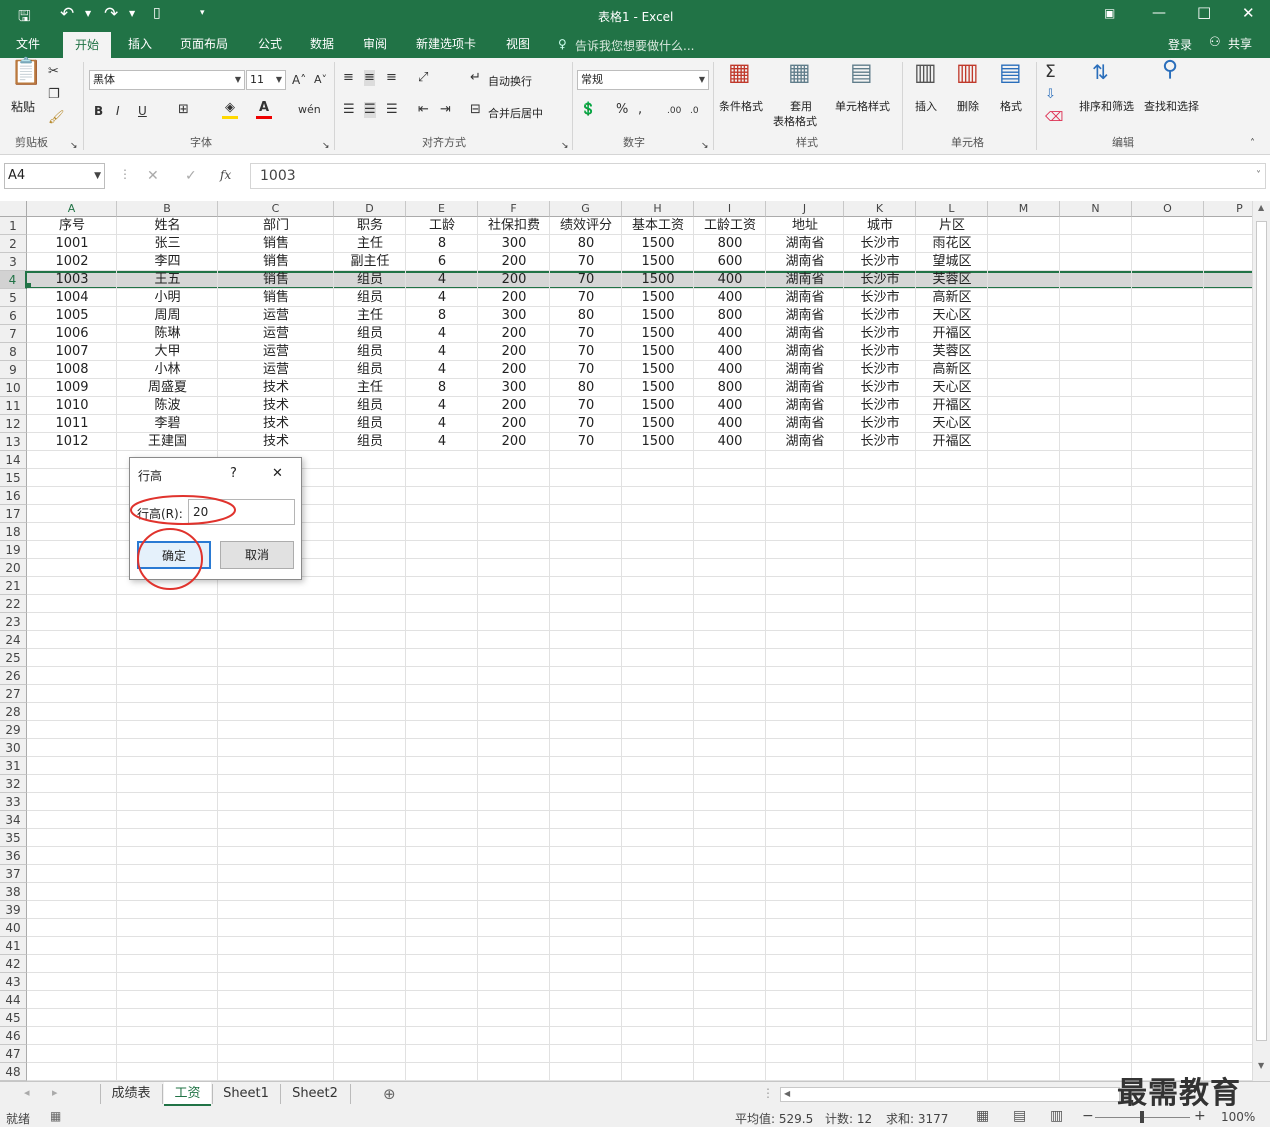  I want to click on row-header: 43, so click(13, 982).